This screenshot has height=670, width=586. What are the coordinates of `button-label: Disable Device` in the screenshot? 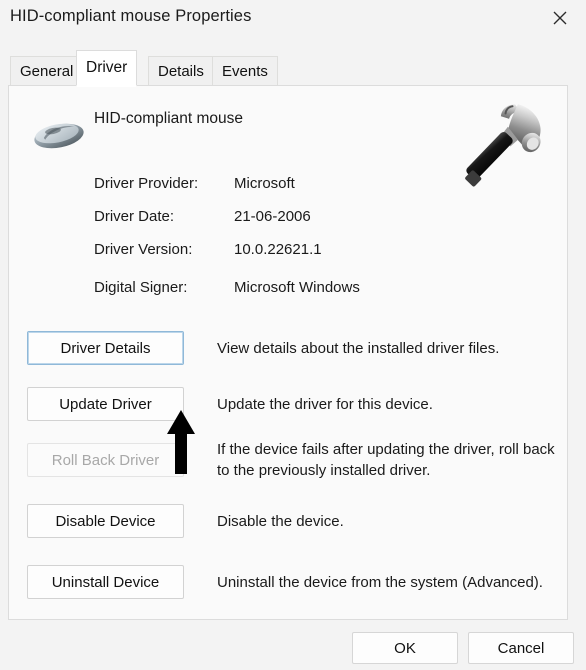 It's located at (105, 521).